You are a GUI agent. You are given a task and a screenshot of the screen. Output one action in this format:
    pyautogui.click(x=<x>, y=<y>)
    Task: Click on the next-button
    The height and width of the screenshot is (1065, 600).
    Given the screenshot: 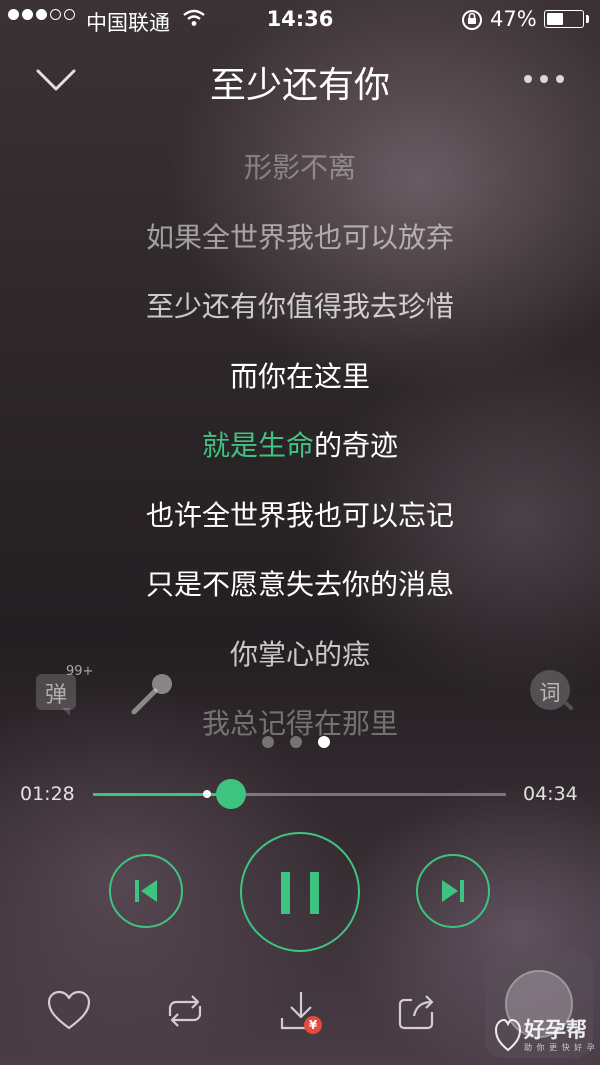 What is the action you would take?
    pyautogui.click(x=453, y=891)
    